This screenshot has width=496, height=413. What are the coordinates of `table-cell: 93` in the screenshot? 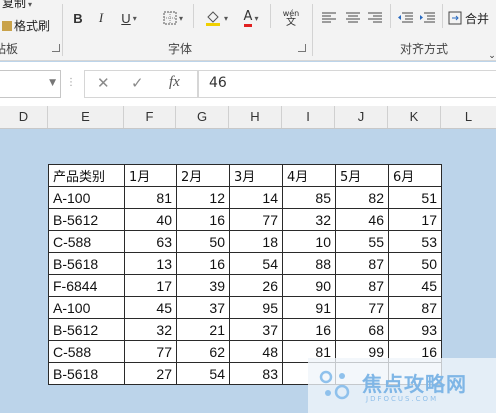 It's located at (415, 329).